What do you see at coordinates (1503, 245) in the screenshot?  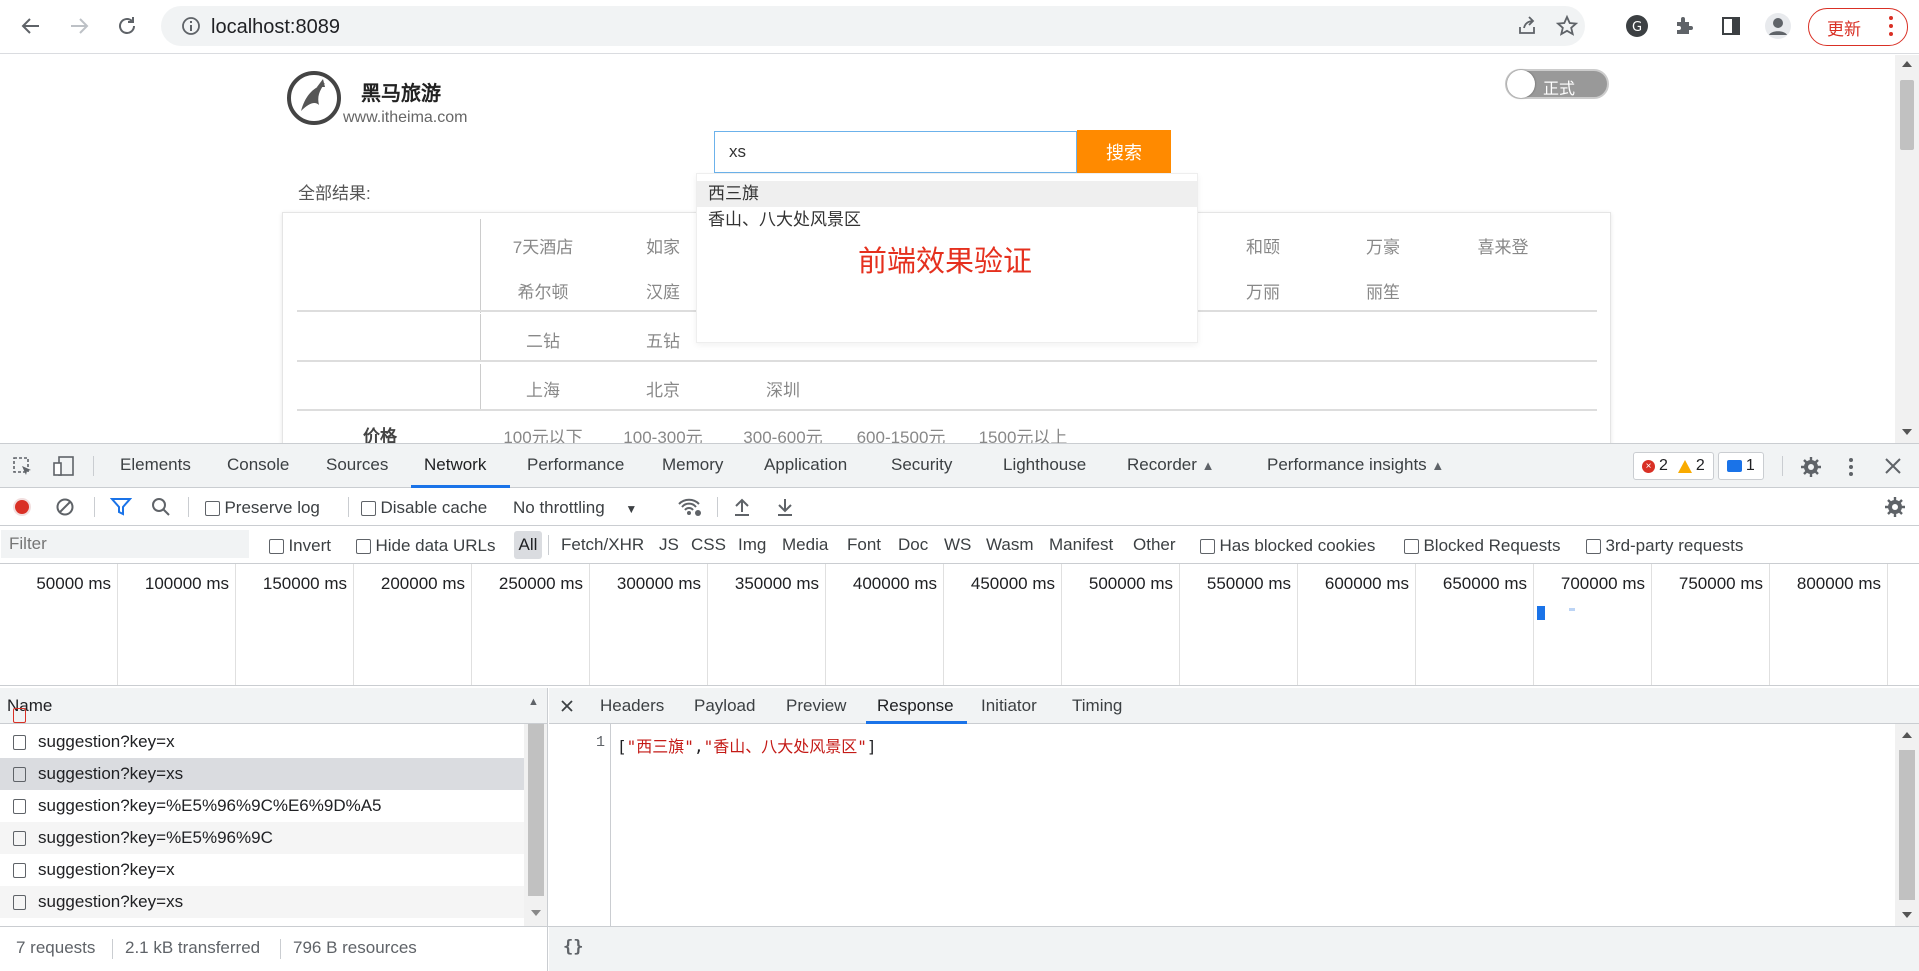 I see `brand-option: 喜来登` at bounding box center [1503, 245].